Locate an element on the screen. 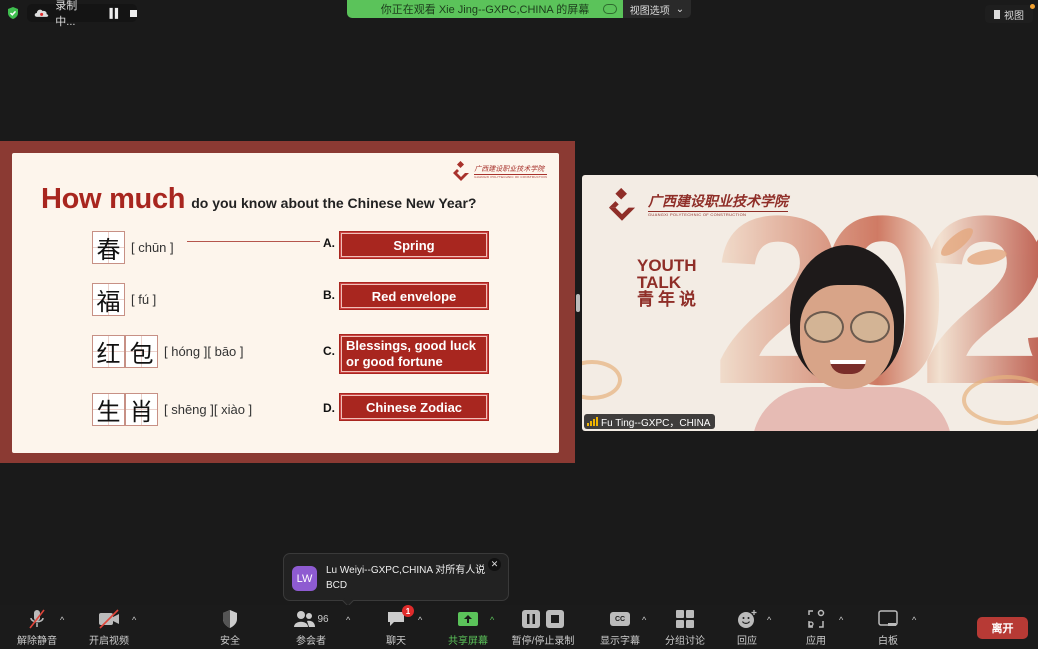  pause-stop-recording-label: 暂停/停止录制 is located at coordinates (543, 641).